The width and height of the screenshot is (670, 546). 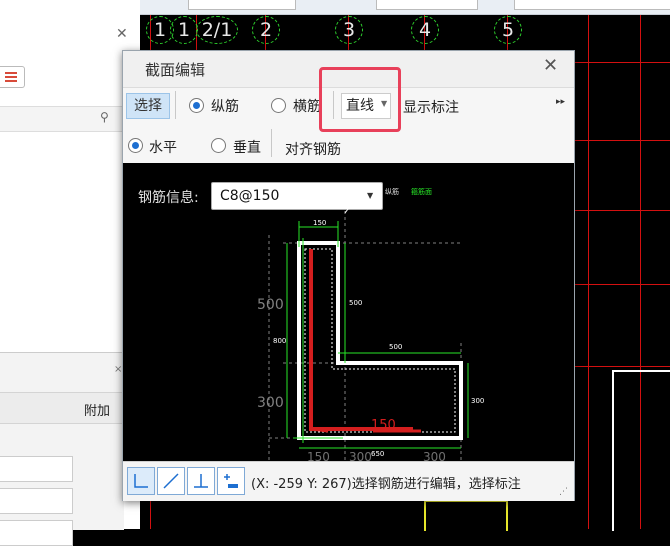 What do you see at coordinates (175, 70) in the screenshot?
I see `dialog-title: 截面编辑` at bounding box center [175, 70].